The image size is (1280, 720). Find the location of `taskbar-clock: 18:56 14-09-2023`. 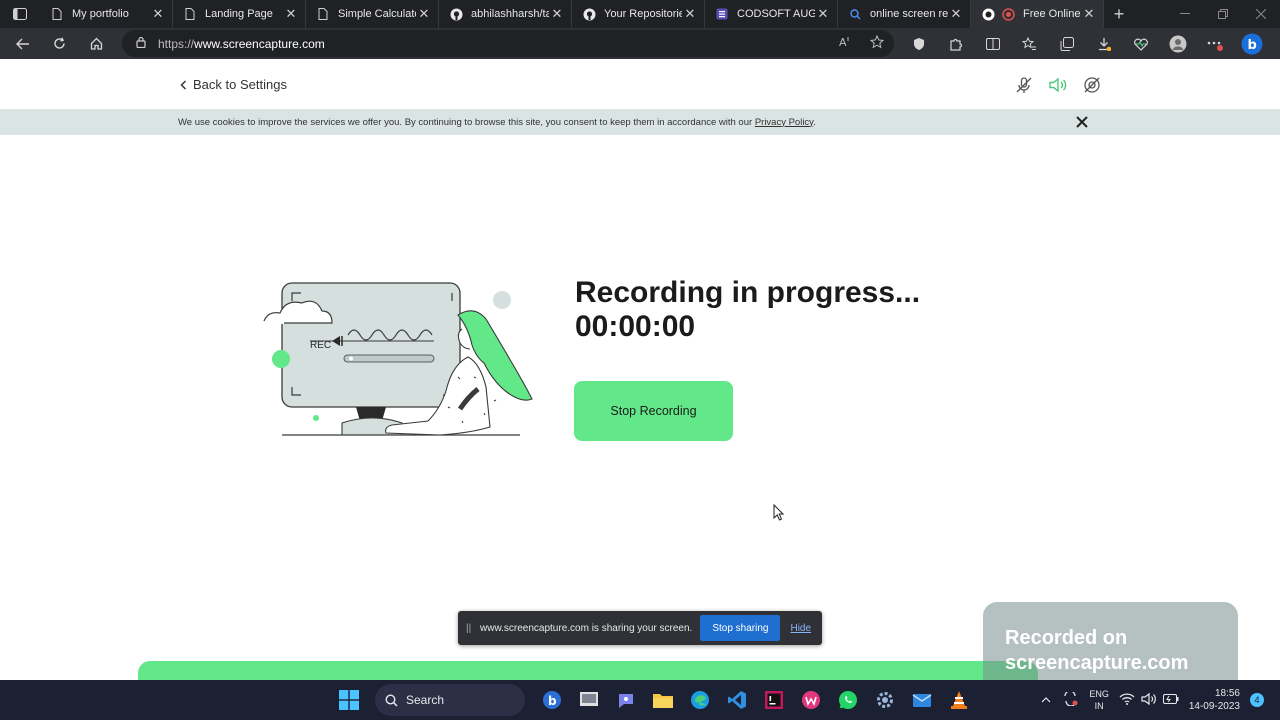

taskbar-clock: 18:56 14-09-2023 is located at coordinates (1214, 700).